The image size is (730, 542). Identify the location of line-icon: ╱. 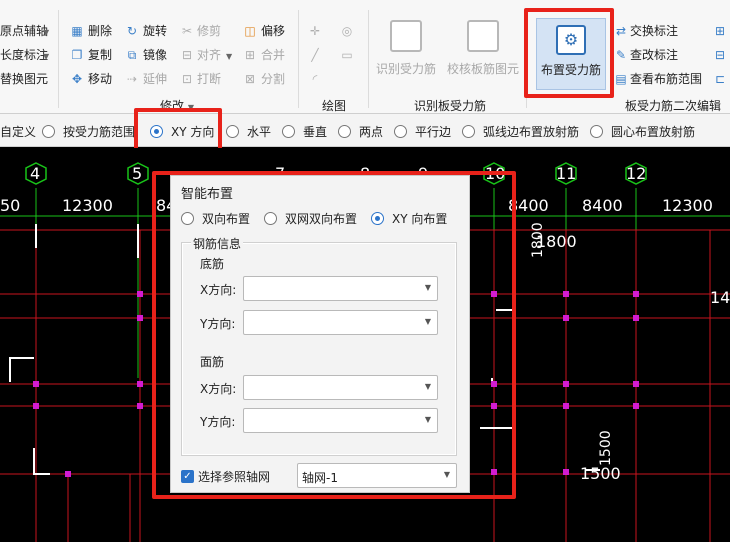
(315, 55).